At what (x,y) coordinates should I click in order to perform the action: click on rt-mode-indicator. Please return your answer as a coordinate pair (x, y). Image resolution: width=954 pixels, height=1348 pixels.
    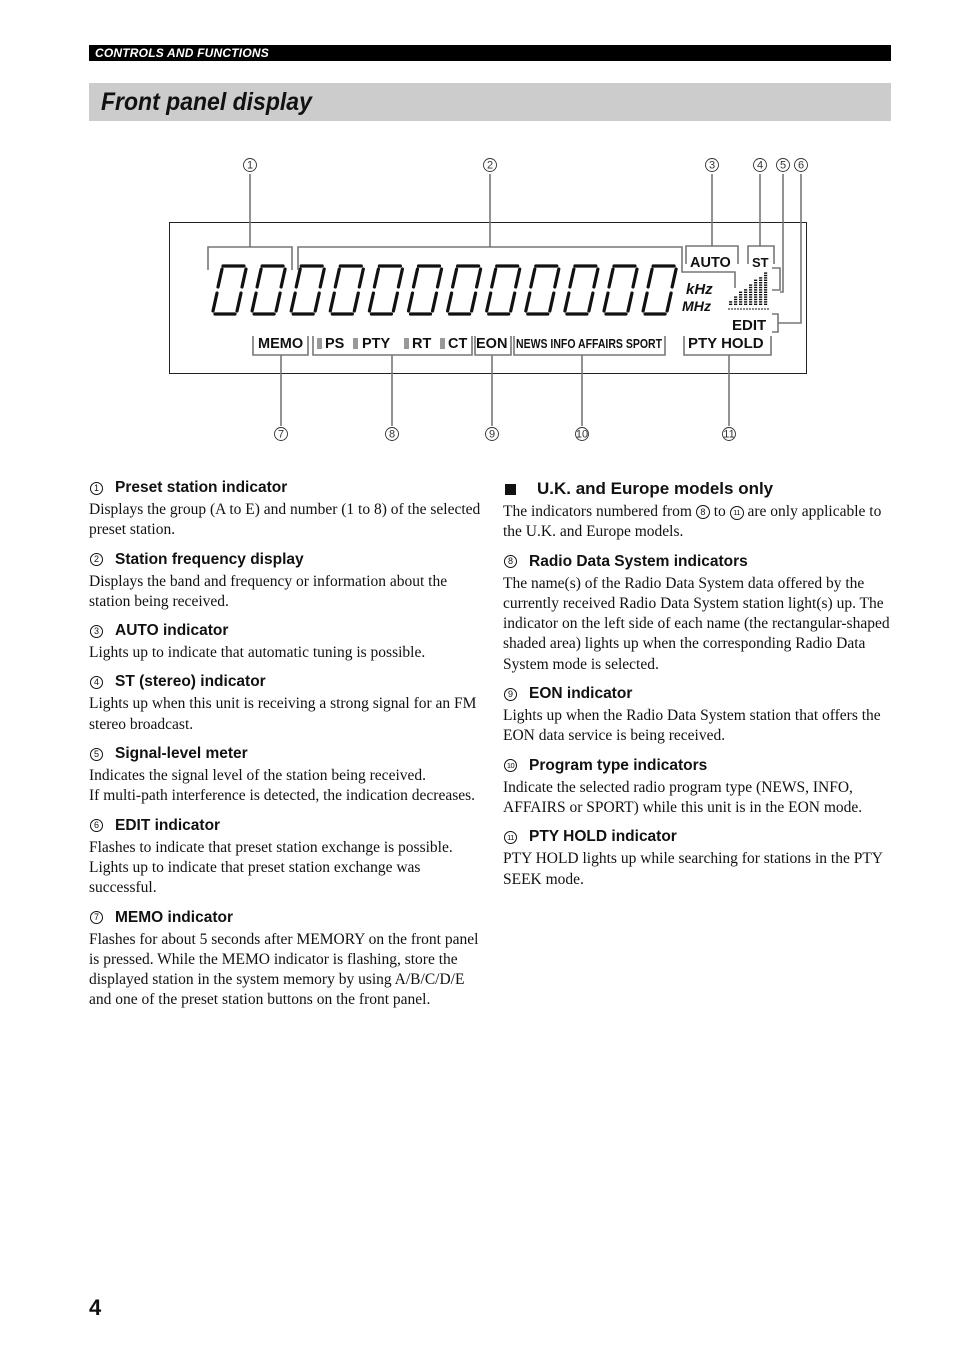
    Looking at the image, I should click on (406, 343).